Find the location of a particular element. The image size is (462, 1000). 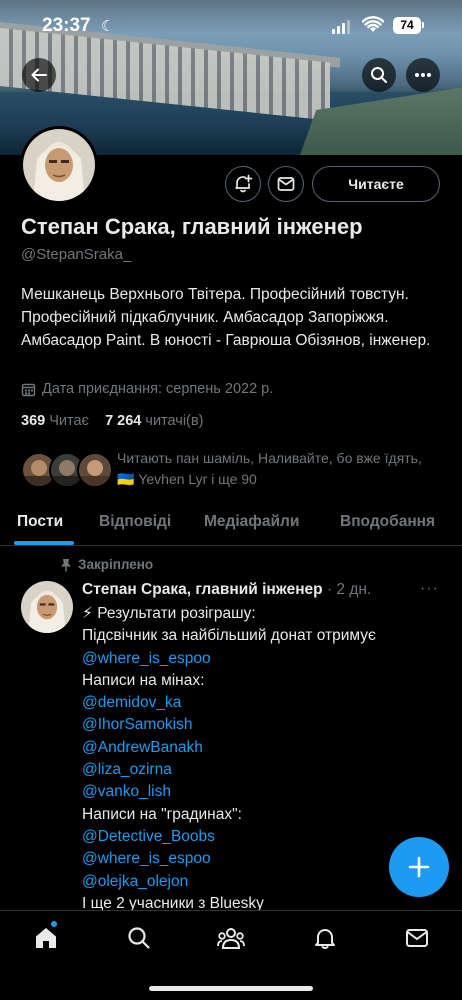

home-icon is located at coordinates (46, 938).